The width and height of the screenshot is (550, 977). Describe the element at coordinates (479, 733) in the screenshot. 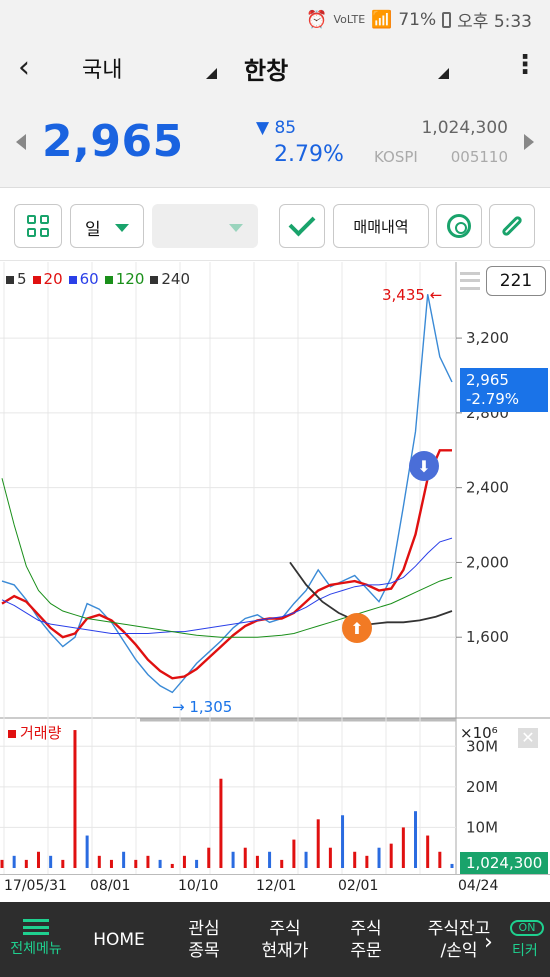

I see `volume-unit: ×10⁶` at that location.